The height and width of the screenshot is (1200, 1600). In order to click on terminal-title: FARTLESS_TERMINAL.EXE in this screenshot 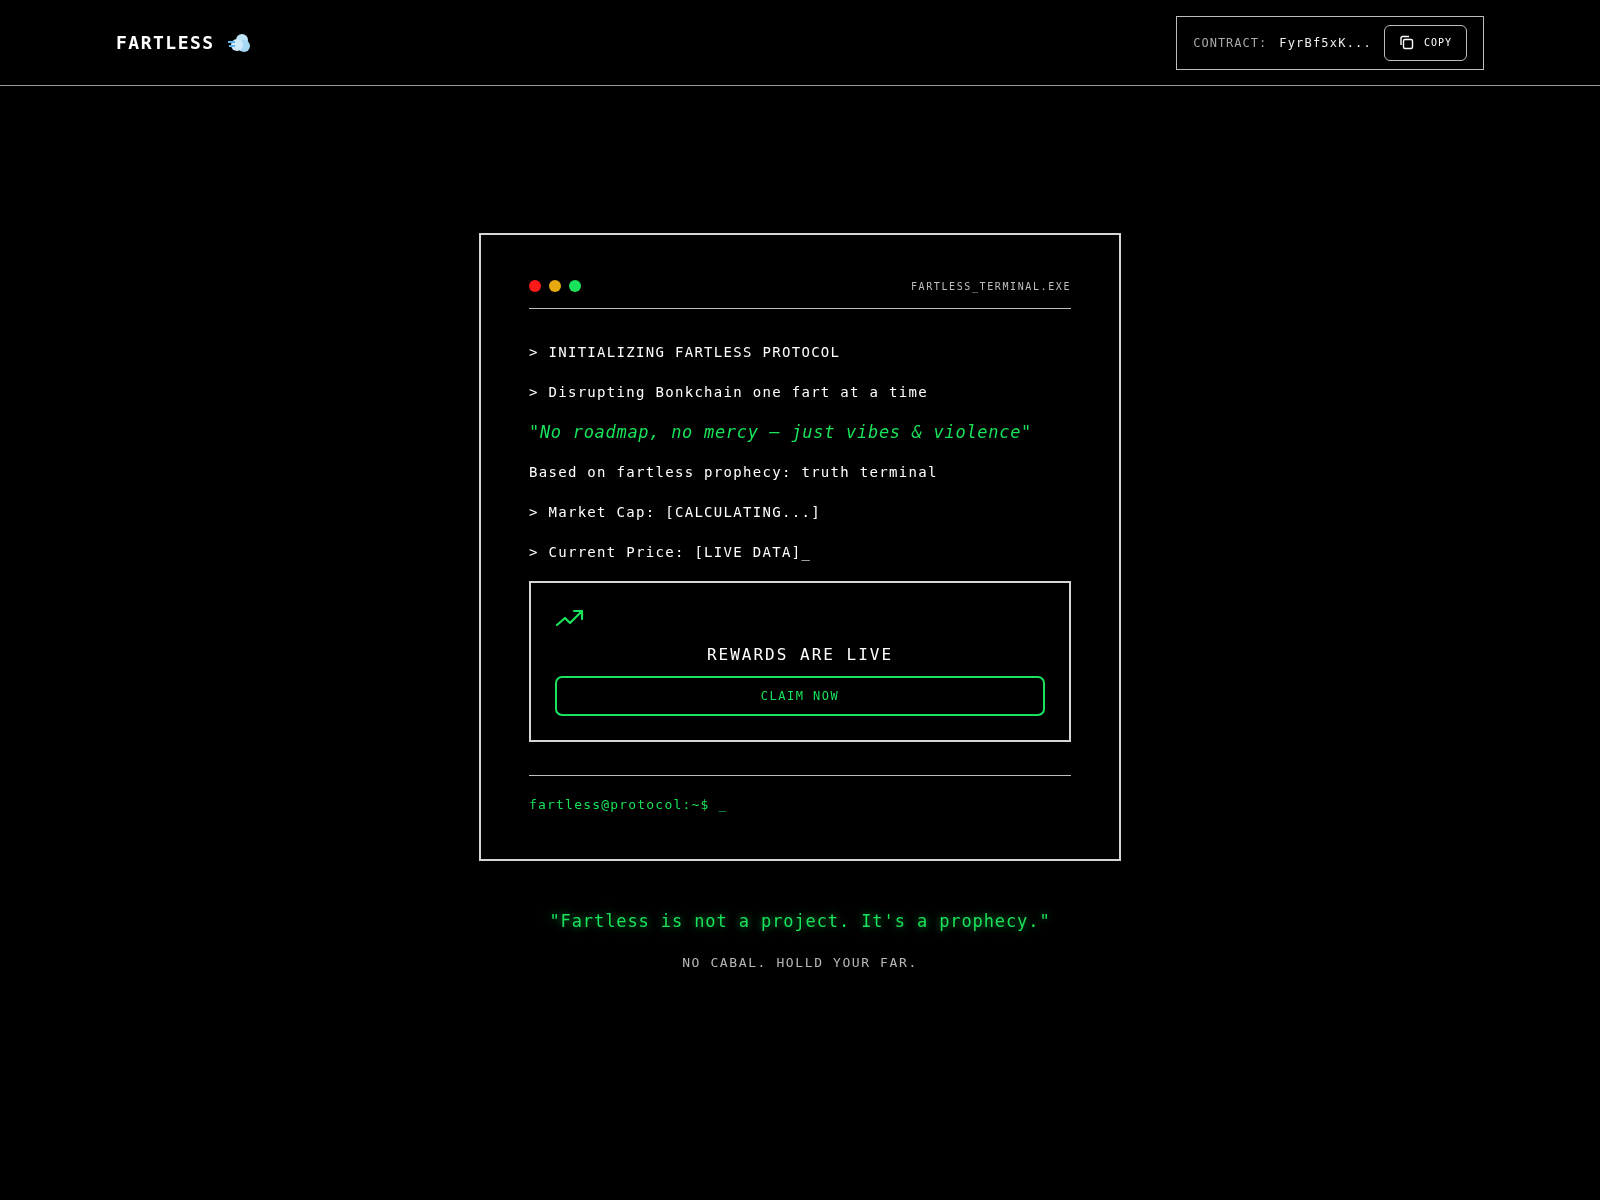, I will do `click(990, 286)`.